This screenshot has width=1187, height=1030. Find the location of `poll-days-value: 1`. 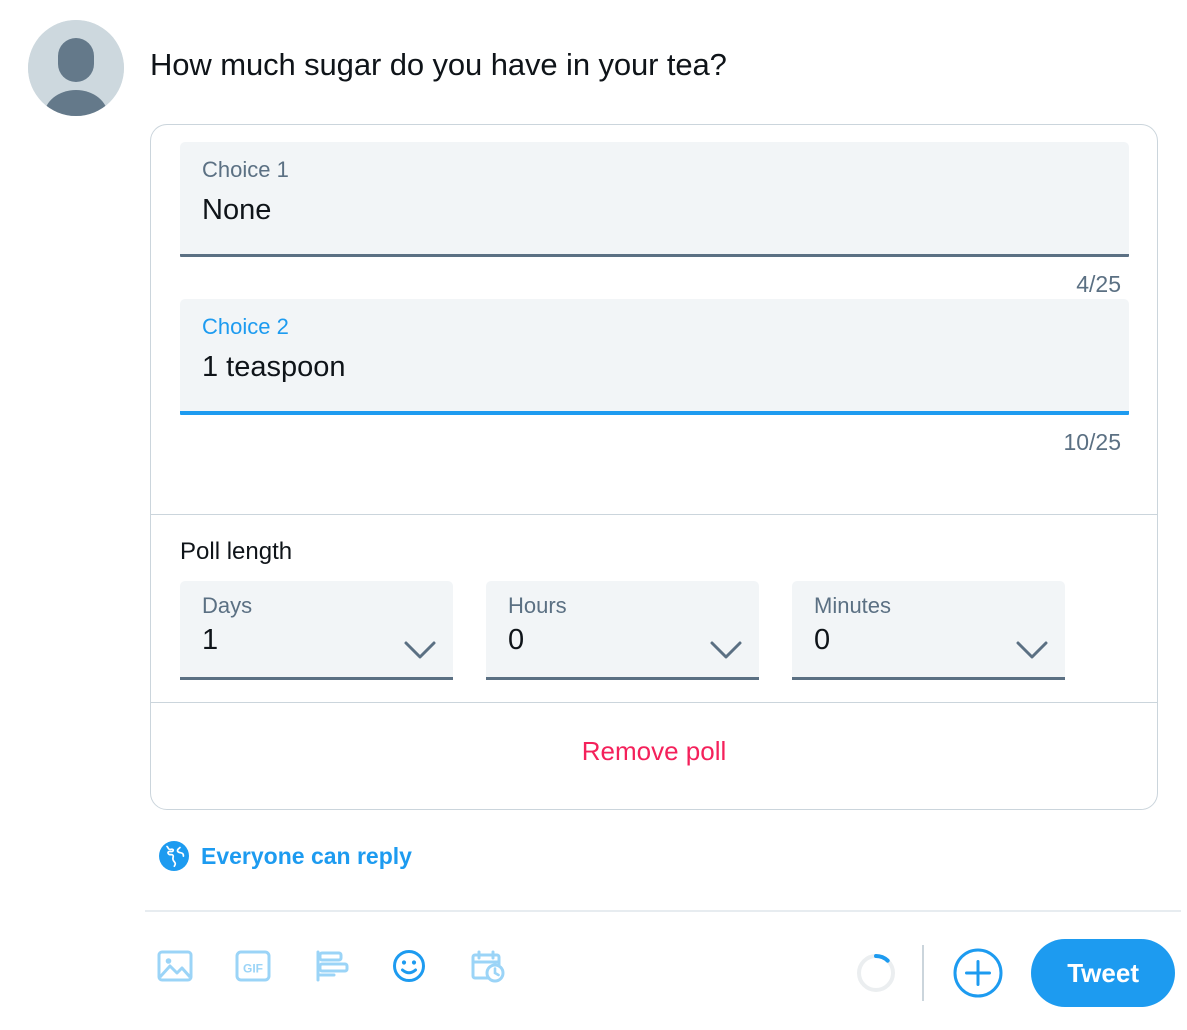

poll-days-value: 1 is located at coordinates (210, 640).